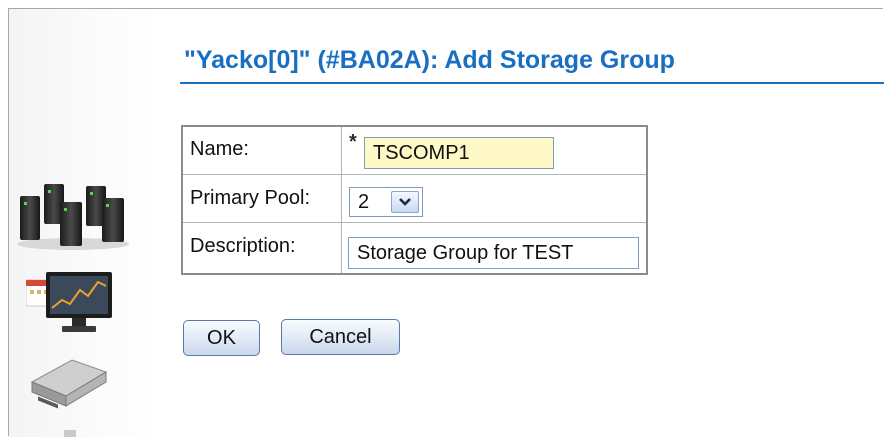 Image resolution: width=884 pixels, height=437 pixels. I want to click on chevron-down-icon, so click(405, 202).